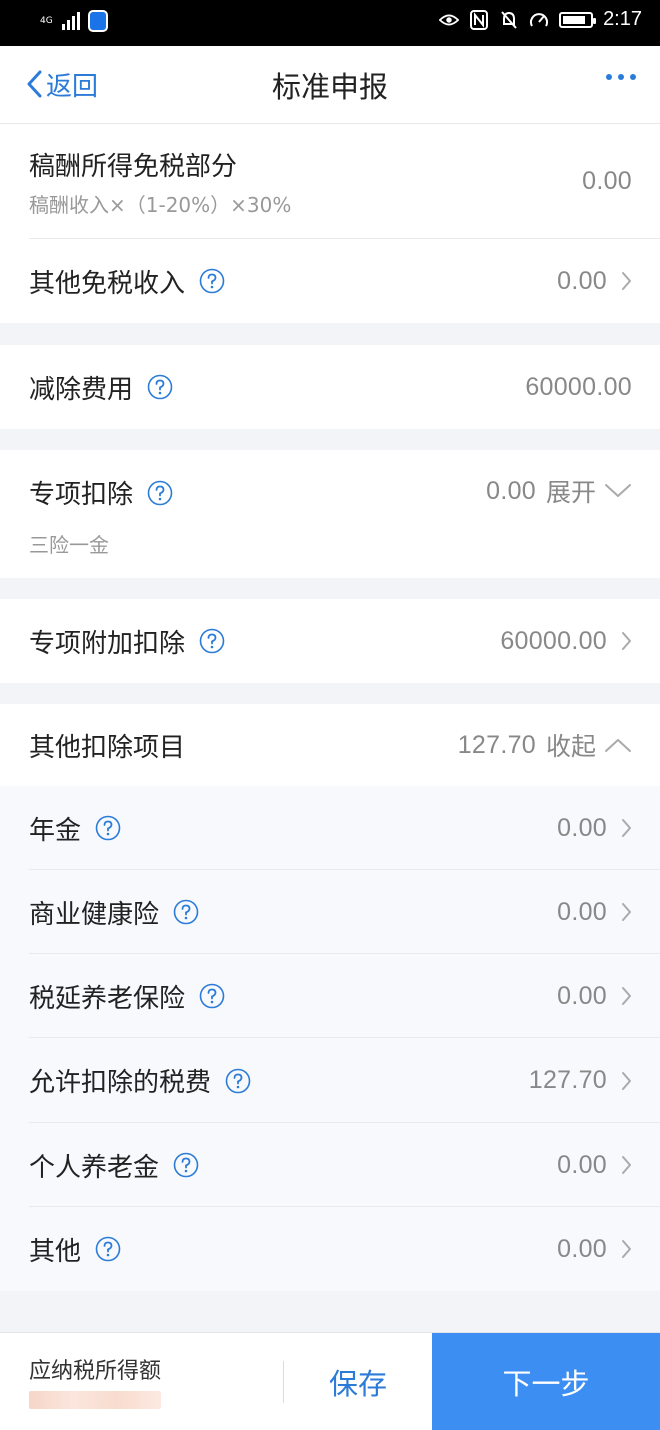  What do you see at coordinates (94, 1167) in the screenshot?
I see `personal-pension-label: 个人养老金` at bounding box center [94, 1167].